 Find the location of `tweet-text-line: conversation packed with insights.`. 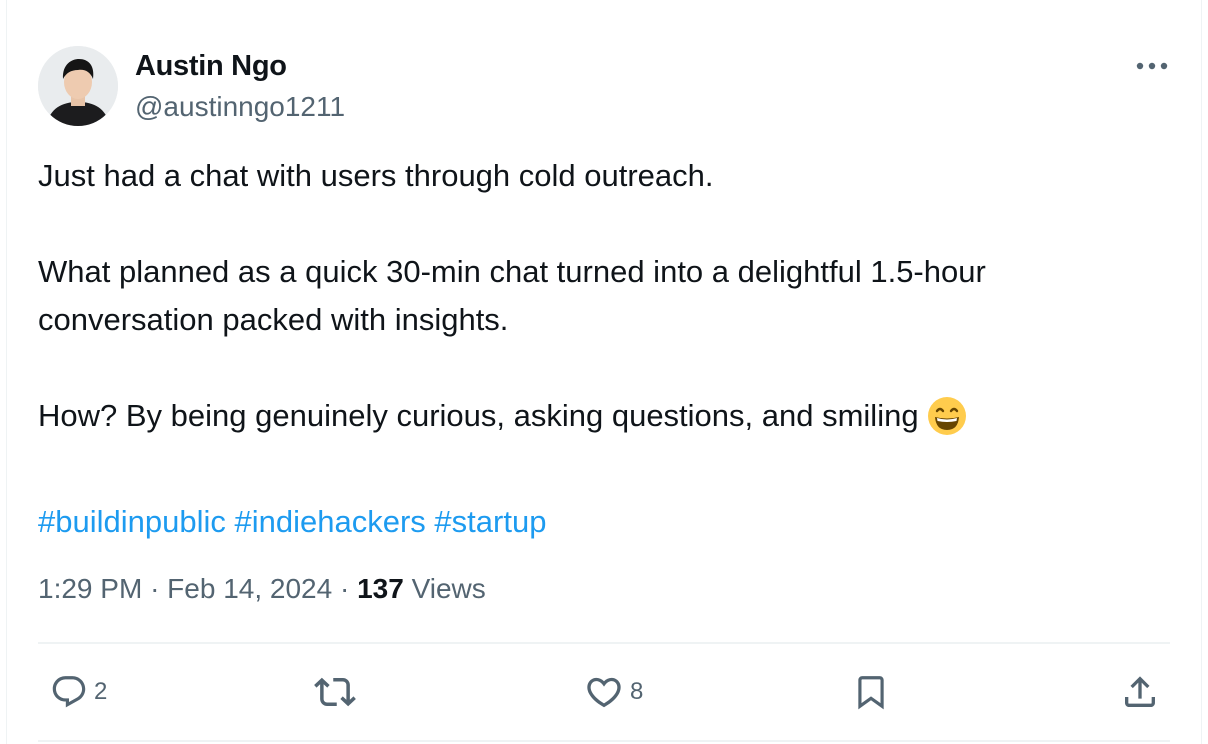

tweet-text-line: conversation packed with insights. is located at coordinates (273, 319).